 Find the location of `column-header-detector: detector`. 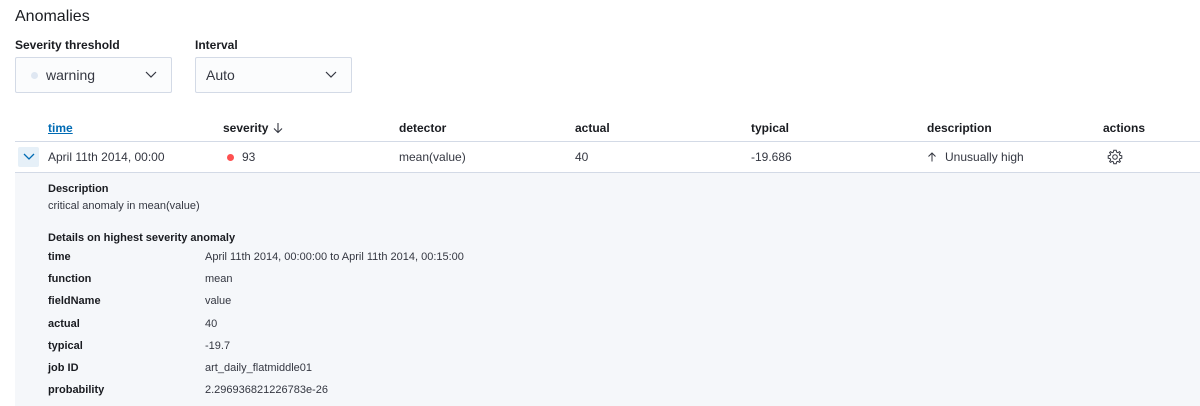

column-header-detector: detector is located at coordinates (422, 128).